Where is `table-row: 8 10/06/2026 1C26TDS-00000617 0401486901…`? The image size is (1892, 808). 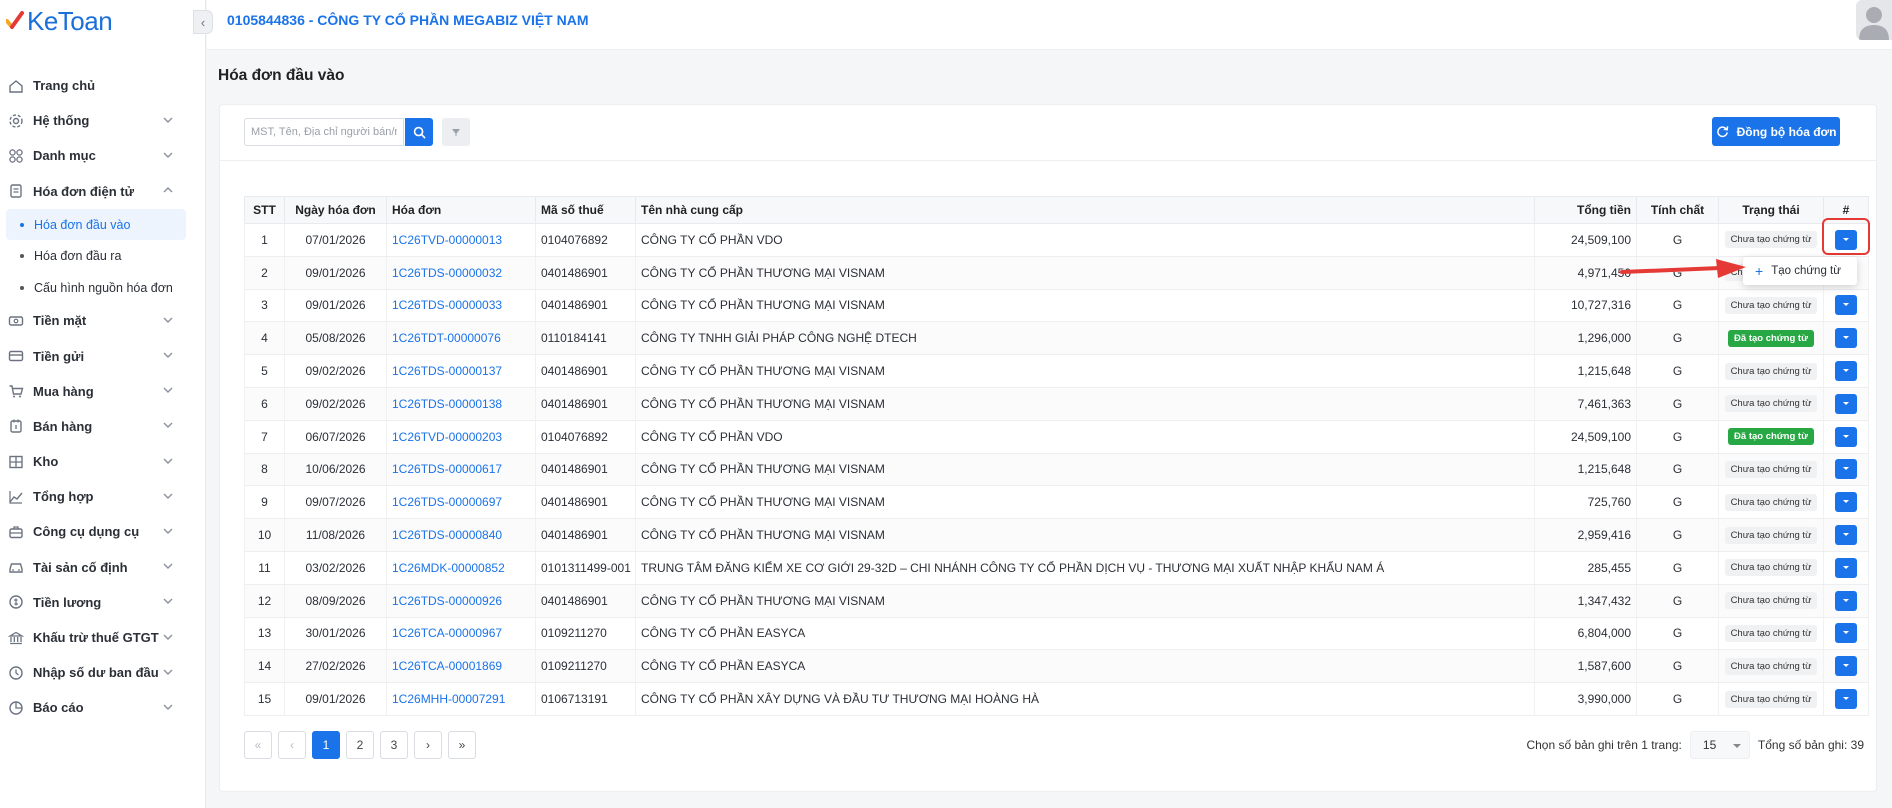
table-row: 8 10/06/2026 1C26TDS-00000617 0401486901… is located at coordinates (1056, 470).